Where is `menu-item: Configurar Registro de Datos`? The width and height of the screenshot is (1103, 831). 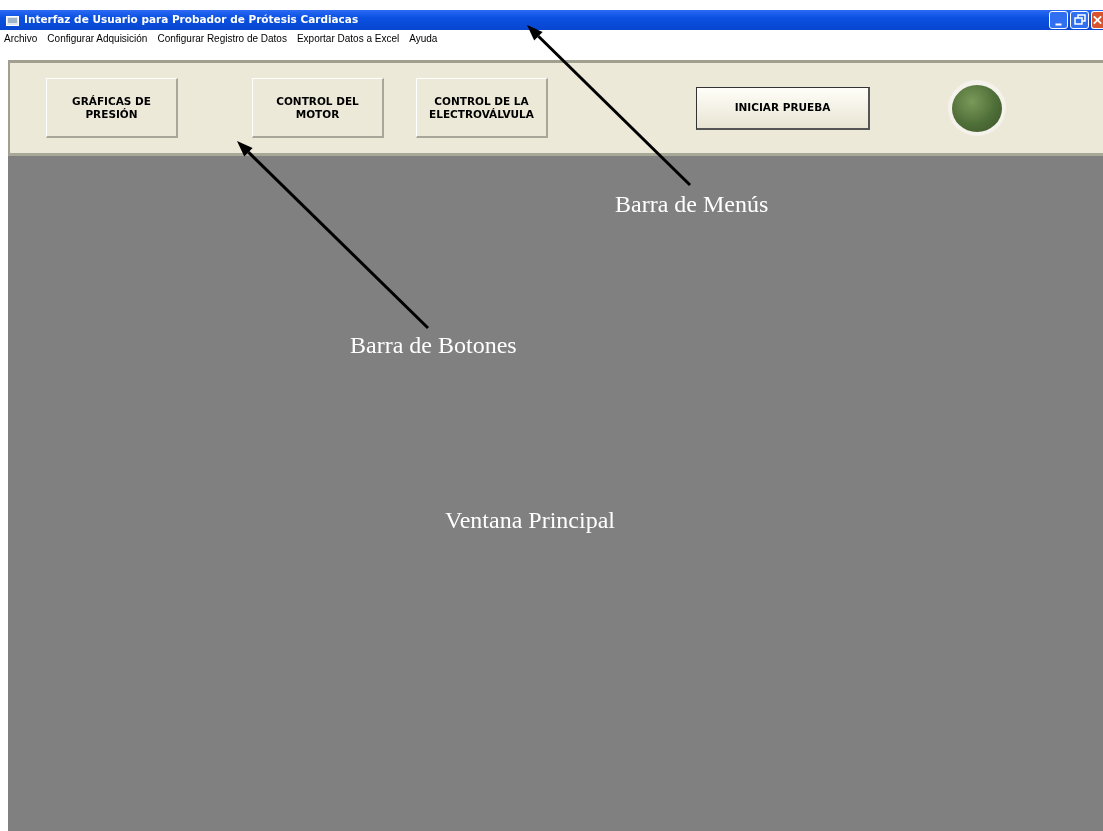 menu-item: Configurar Registro de Datos is located at coordinates (222, 38).